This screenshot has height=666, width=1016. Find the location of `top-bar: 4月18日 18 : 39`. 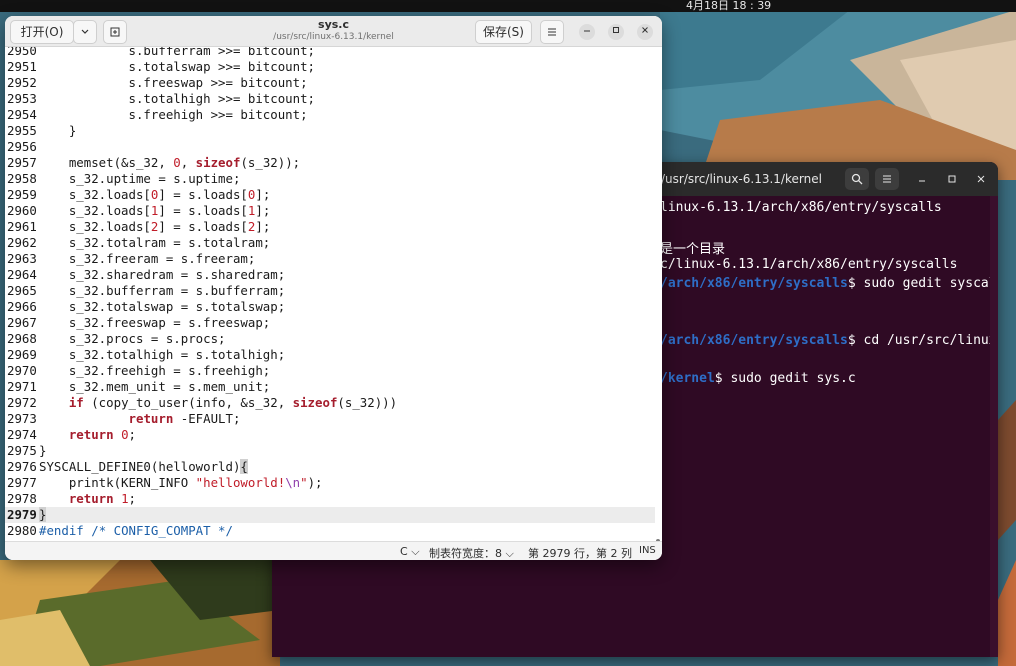

top-bar: 4月18日 18 : 39 is located at coordinates (508, 6).